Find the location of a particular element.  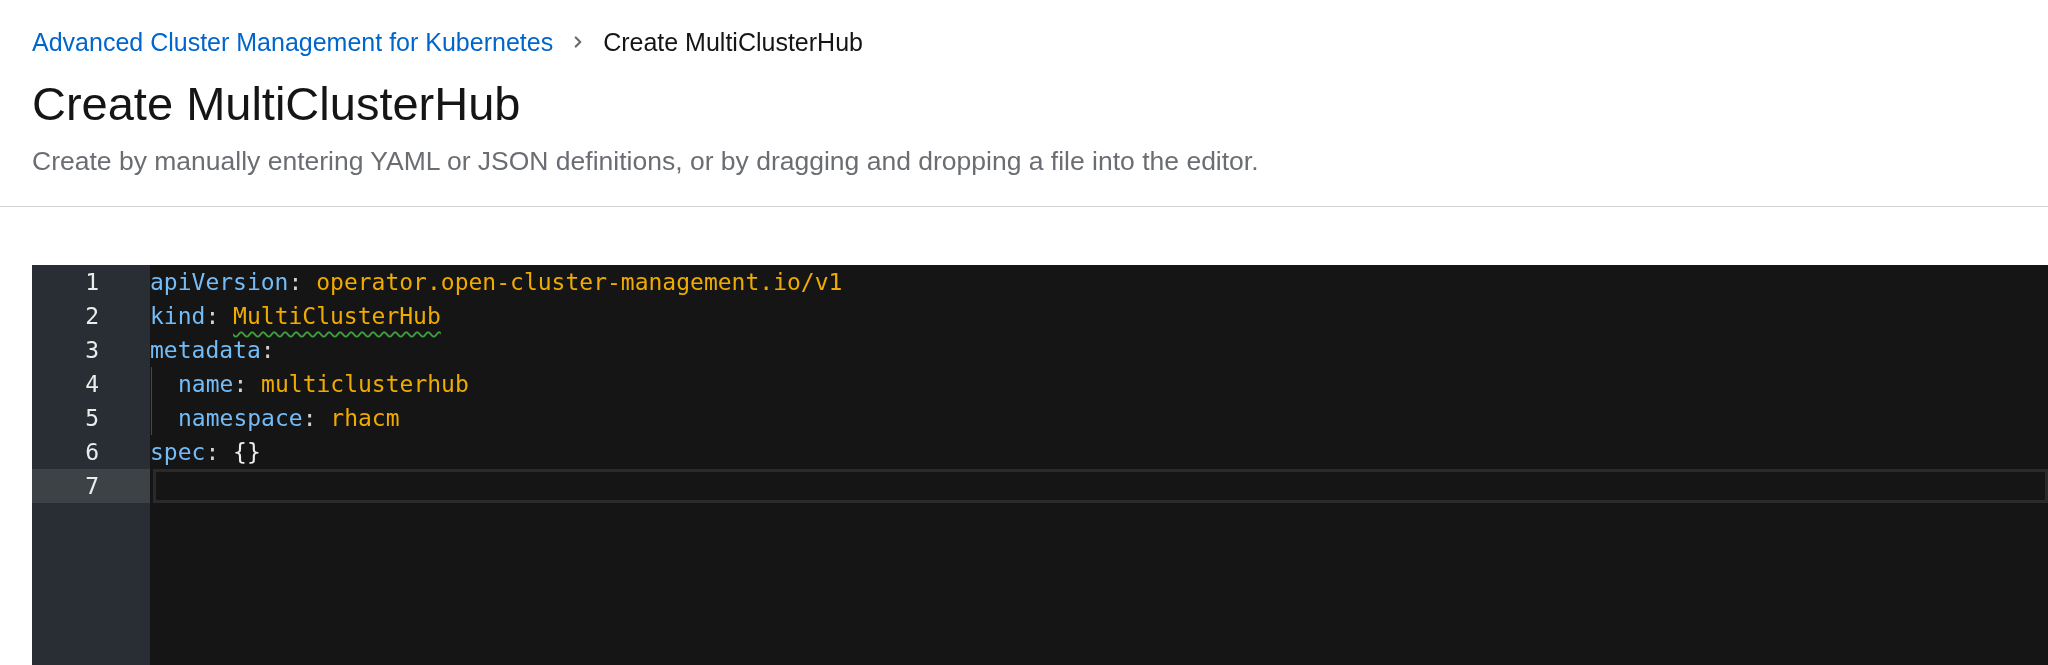

code-line: kind: MultiClusterHub is located at coordinates (296, 316).